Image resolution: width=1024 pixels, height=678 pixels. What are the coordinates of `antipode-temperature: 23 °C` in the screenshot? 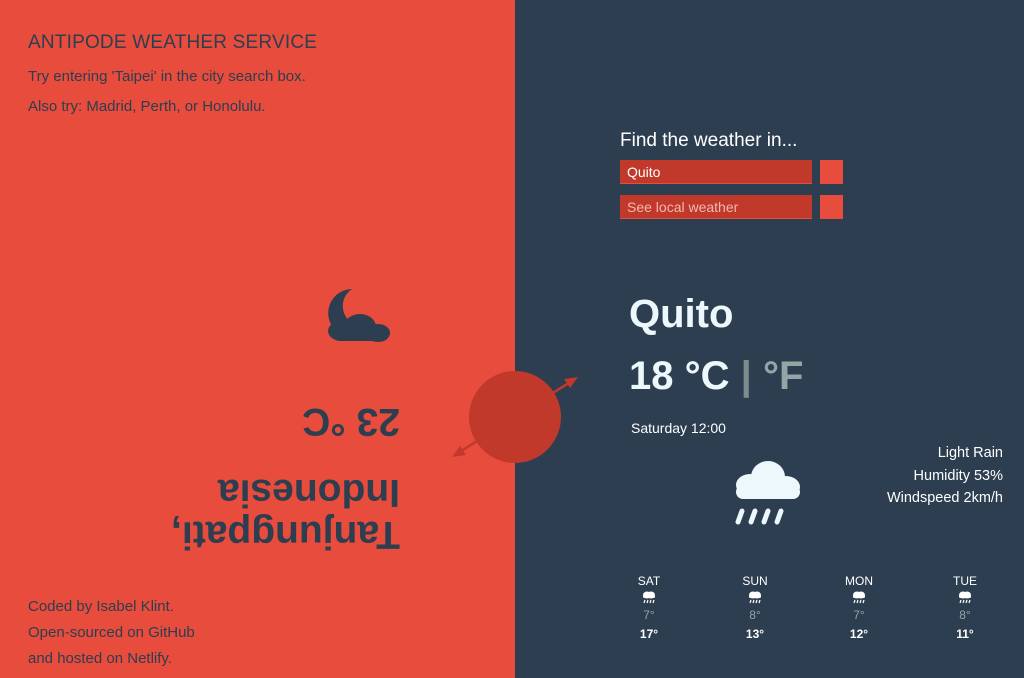 It's located at (351, 421).